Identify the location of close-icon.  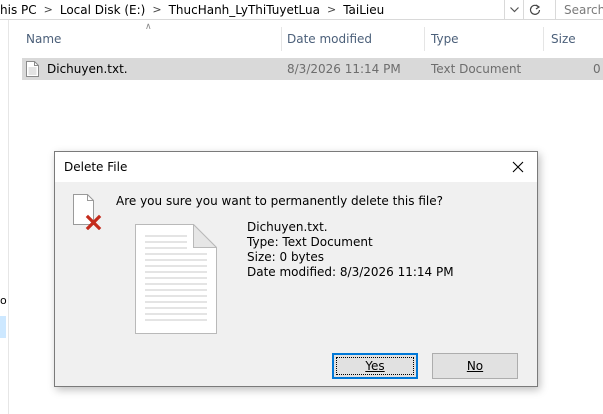
(518, 167).